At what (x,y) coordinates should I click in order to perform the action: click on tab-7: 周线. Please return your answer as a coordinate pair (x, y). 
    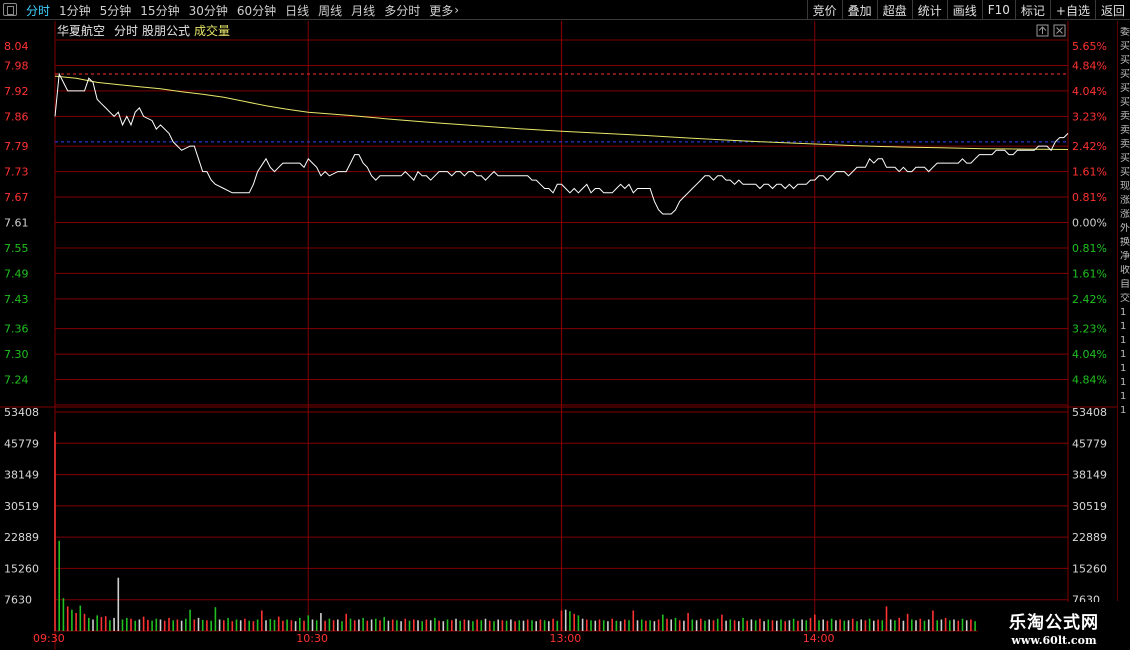
    Looking at the image, I should click on (330, 10).